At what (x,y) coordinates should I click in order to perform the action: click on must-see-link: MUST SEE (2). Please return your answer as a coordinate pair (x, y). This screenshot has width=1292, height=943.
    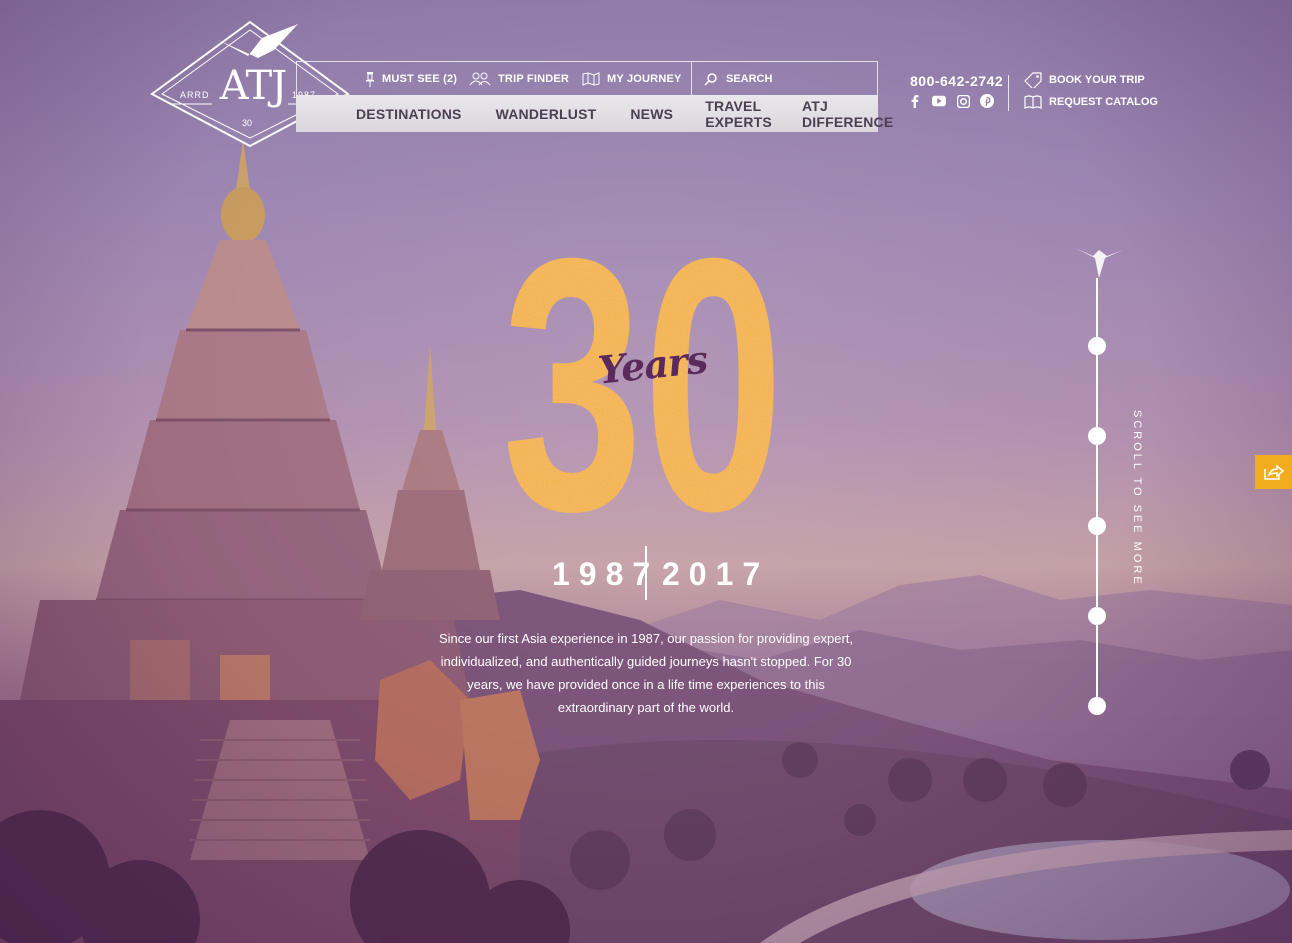
    Looking at the image, I should click on (411, 79).